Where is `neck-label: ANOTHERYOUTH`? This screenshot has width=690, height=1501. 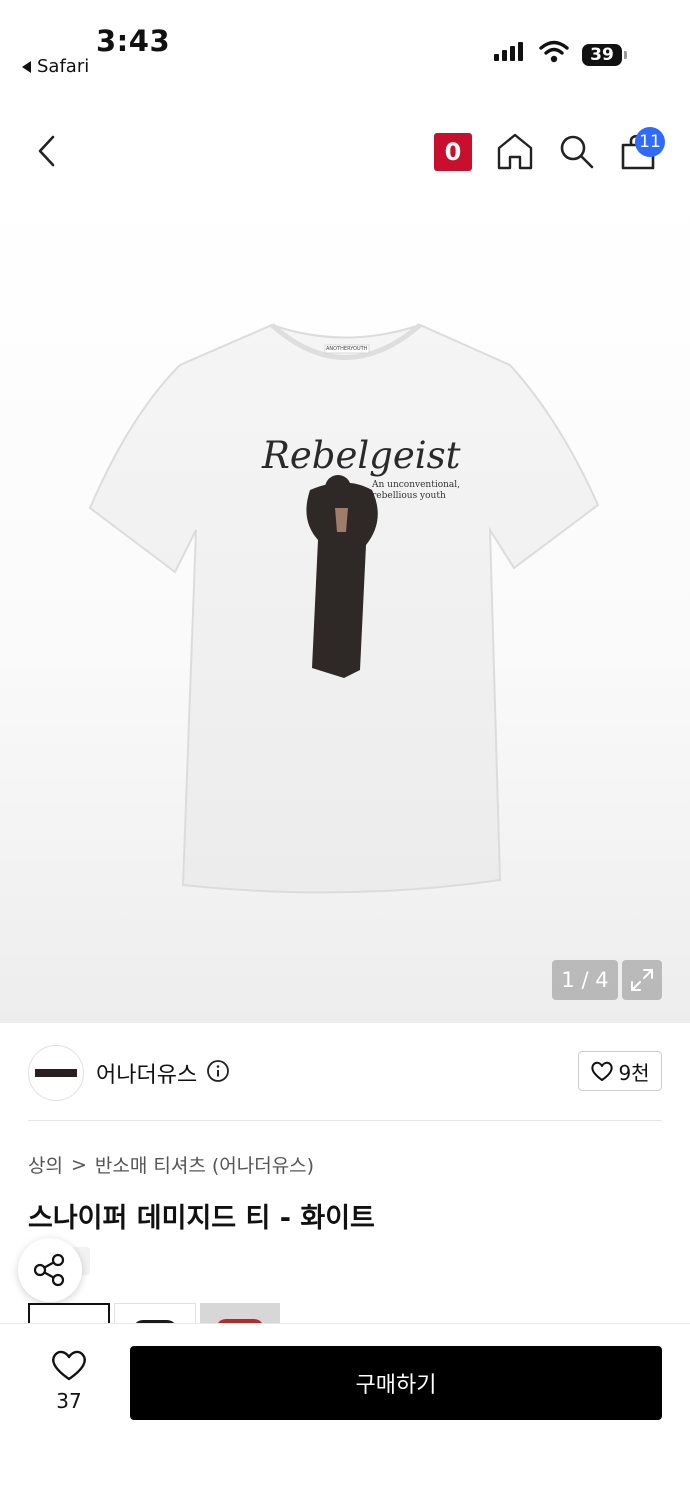
neck-label: ANOTHERYOUTH is located at coordinates (347, 349).